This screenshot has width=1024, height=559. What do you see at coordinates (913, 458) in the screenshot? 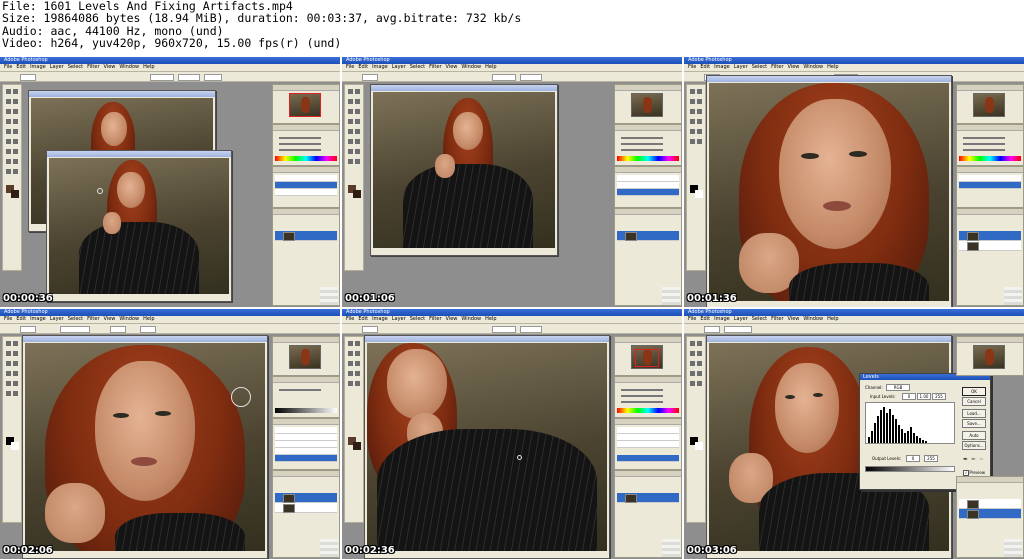
I see `output-black-field: 0` at bounding box center [913, 458].